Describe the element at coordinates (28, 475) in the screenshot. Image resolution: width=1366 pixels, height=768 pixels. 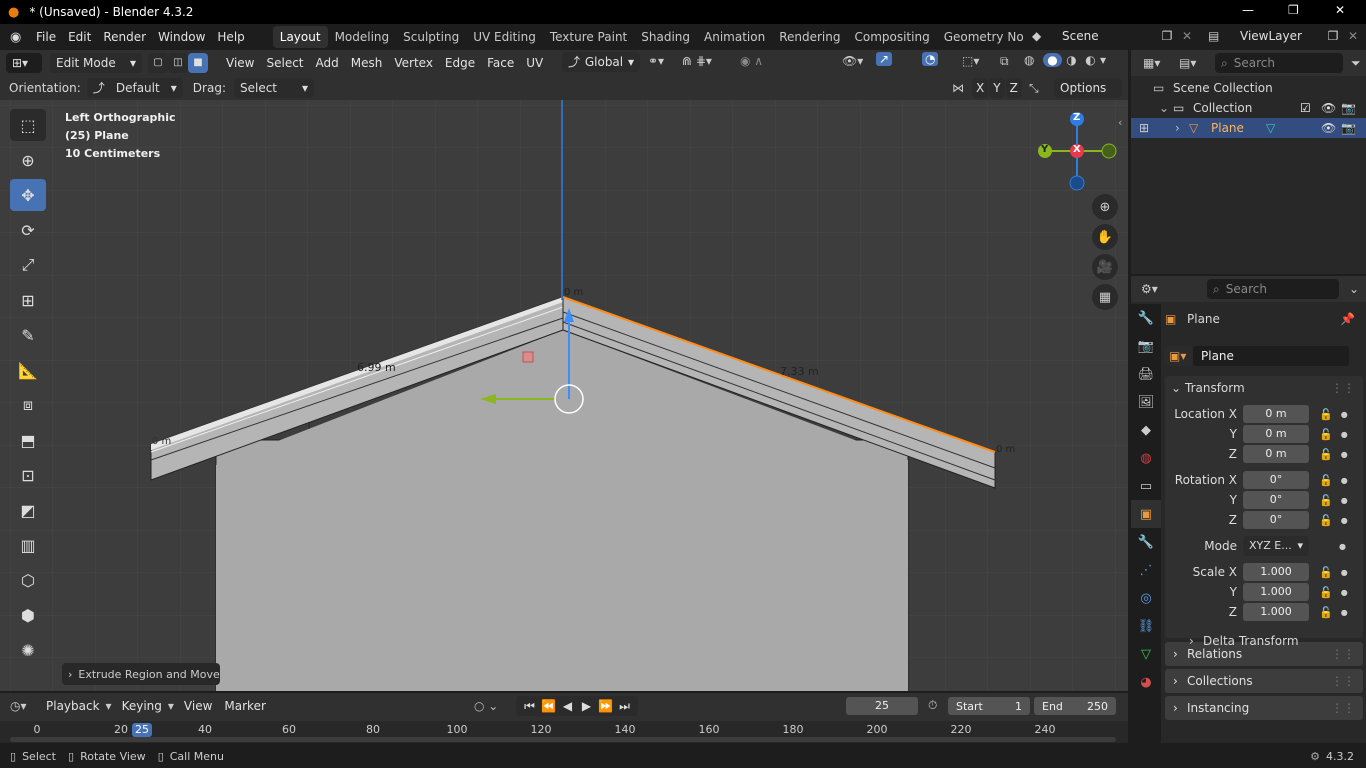
I see `inset-tool-icon: ⊡` at that location.